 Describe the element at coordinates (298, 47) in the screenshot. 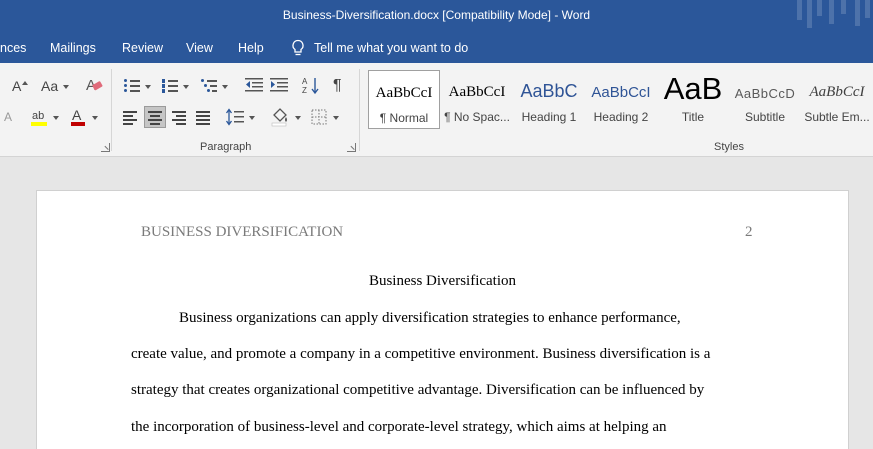

I see `lightbulb-icon` at that location.